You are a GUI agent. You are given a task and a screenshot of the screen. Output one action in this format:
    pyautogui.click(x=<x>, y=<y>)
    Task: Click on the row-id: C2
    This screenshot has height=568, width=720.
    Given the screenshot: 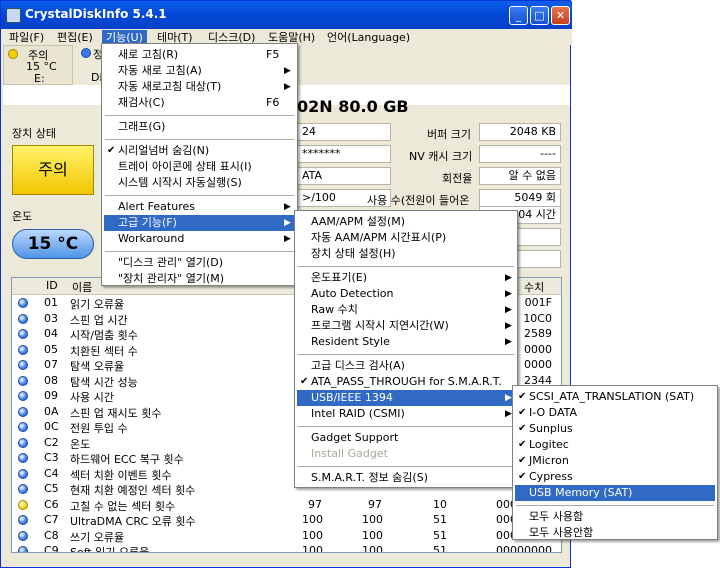 What is the action you would take?
    pyautogui.click(x=51, y=442)
    